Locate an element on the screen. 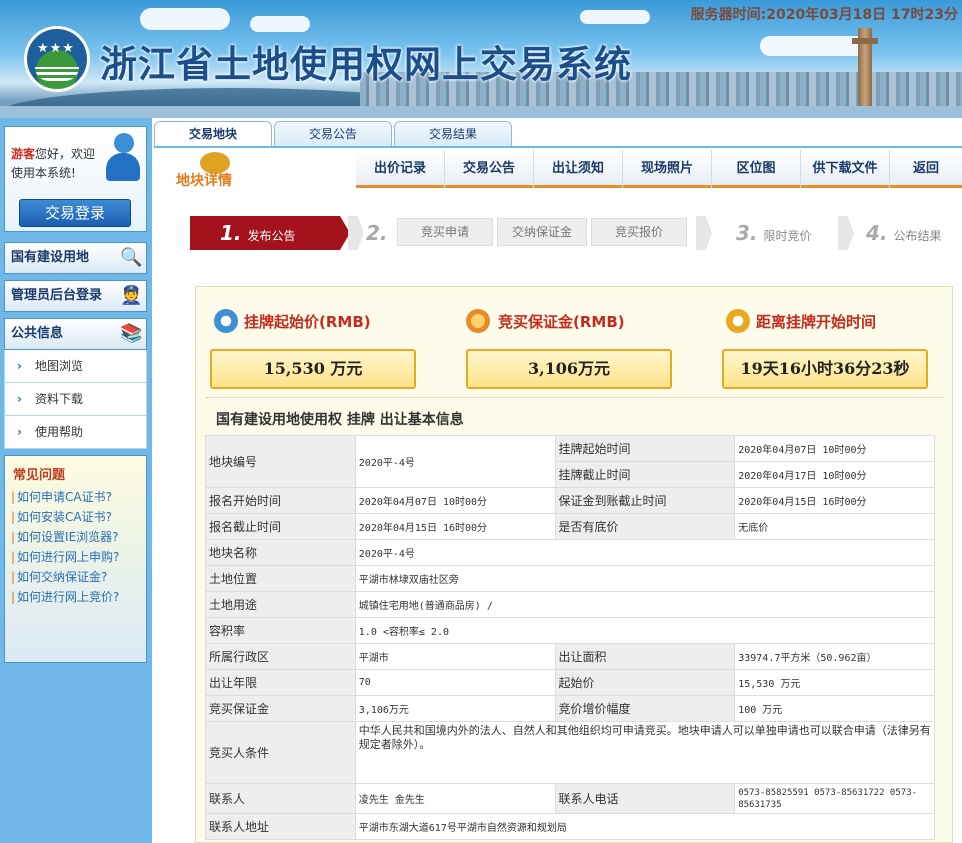 This screenshot has height=843, width=962. faq-link: 如何申请CA证书? is located at coordinates (61, 496).